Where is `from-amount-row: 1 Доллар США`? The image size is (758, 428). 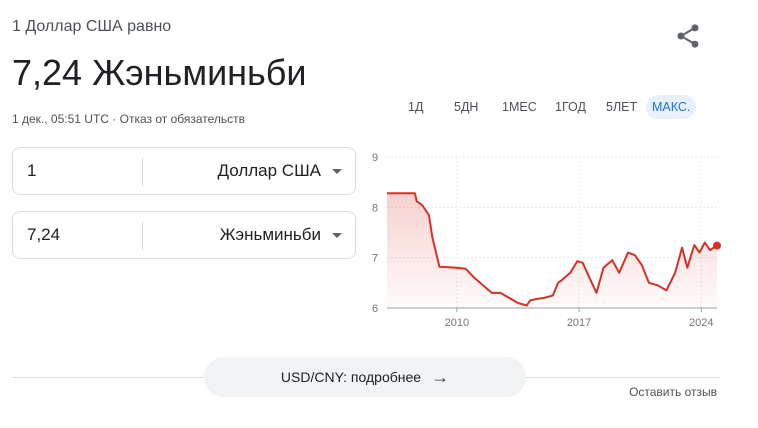 from-amount-row: 1 Доллар США is located at coordinates (184, 171).